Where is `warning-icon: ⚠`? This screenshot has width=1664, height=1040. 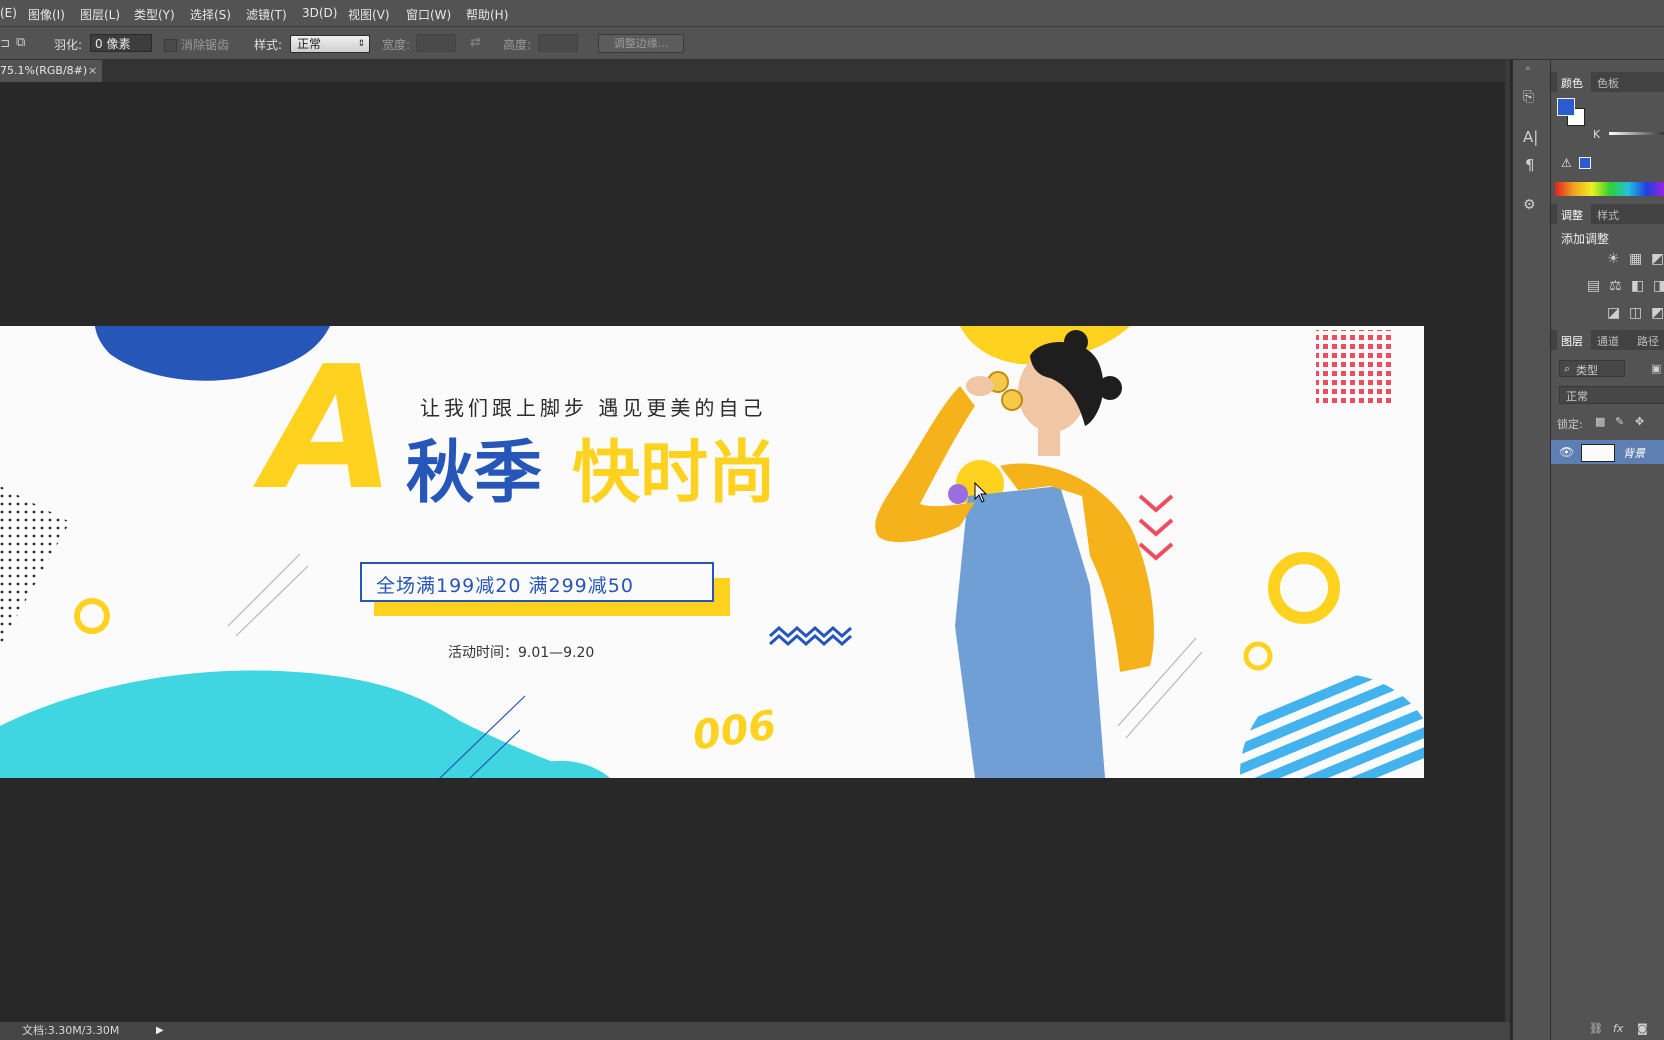 warning-icon: ⚠ is located at coordinates (1566, 163).